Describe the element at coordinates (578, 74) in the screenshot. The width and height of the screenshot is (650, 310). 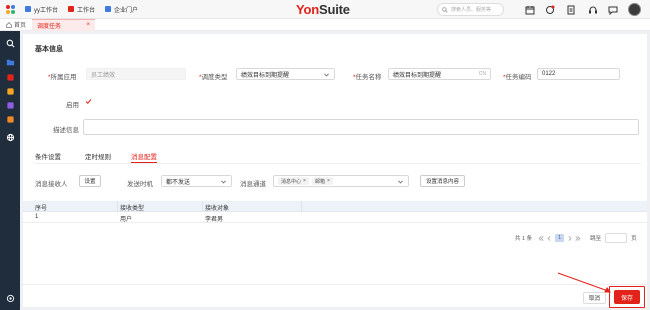
I see `task-code-field: 0122` at that location.